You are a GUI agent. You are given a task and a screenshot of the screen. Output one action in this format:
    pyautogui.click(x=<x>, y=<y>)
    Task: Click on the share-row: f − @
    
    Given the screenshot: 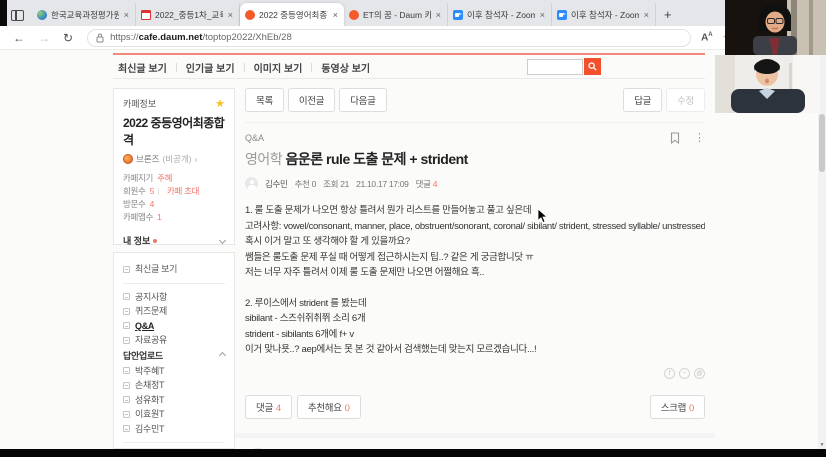 What is the action you would take?
    pyautogui.click(x=475, y=373)
    